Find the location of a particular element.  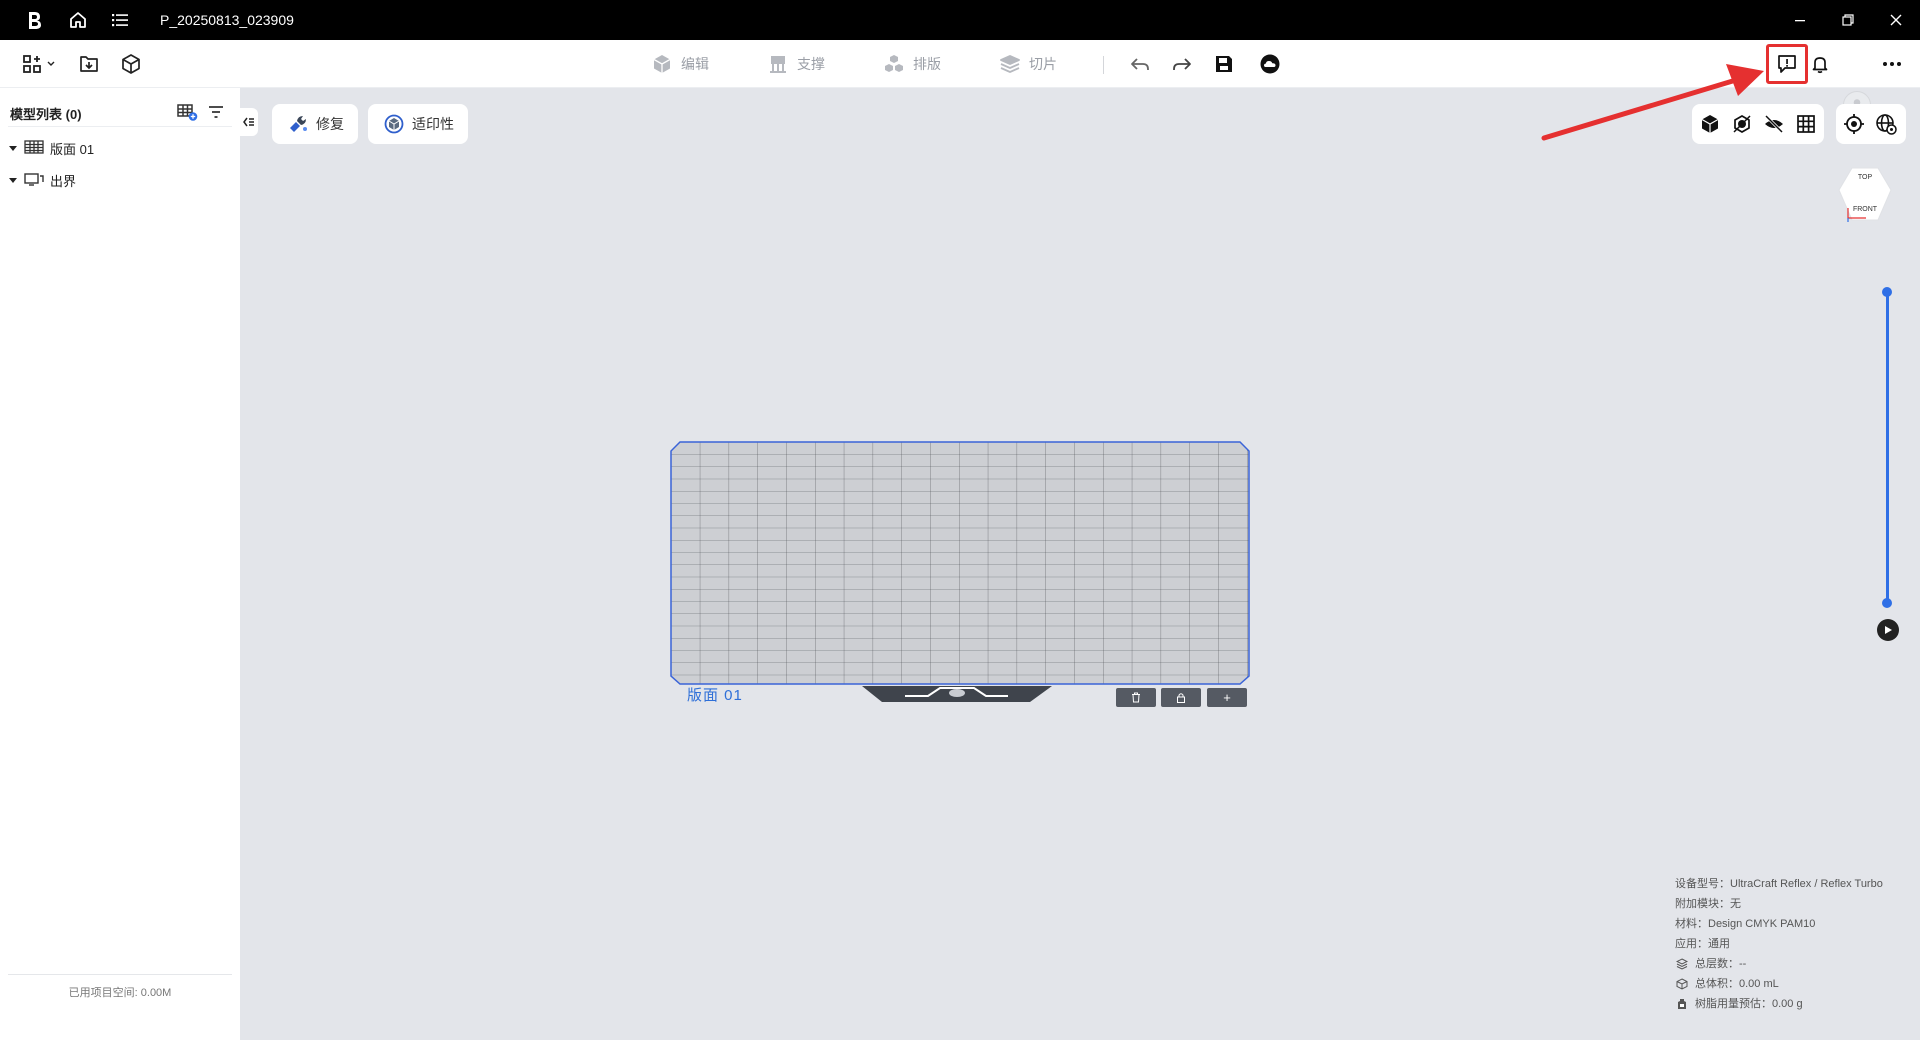

globe-settings-icon is located at coordinates (1886, 124).